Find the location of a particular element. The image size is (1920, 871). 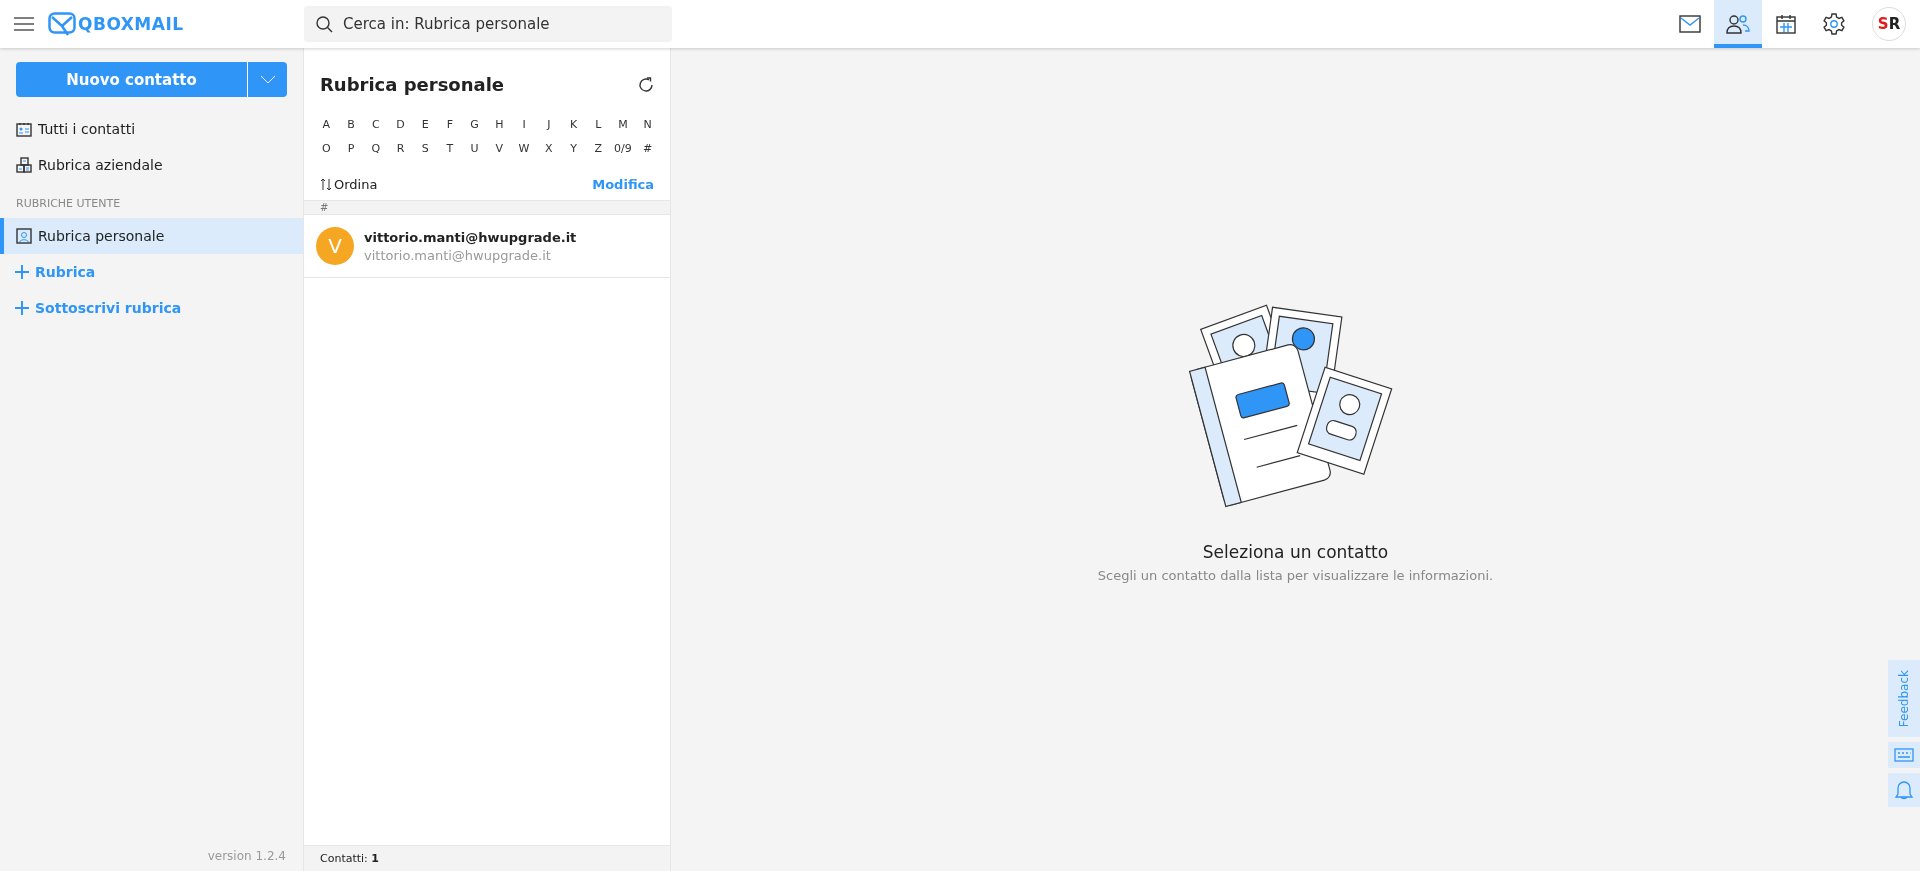

mail-icon is located at coordinates (1690, 24).